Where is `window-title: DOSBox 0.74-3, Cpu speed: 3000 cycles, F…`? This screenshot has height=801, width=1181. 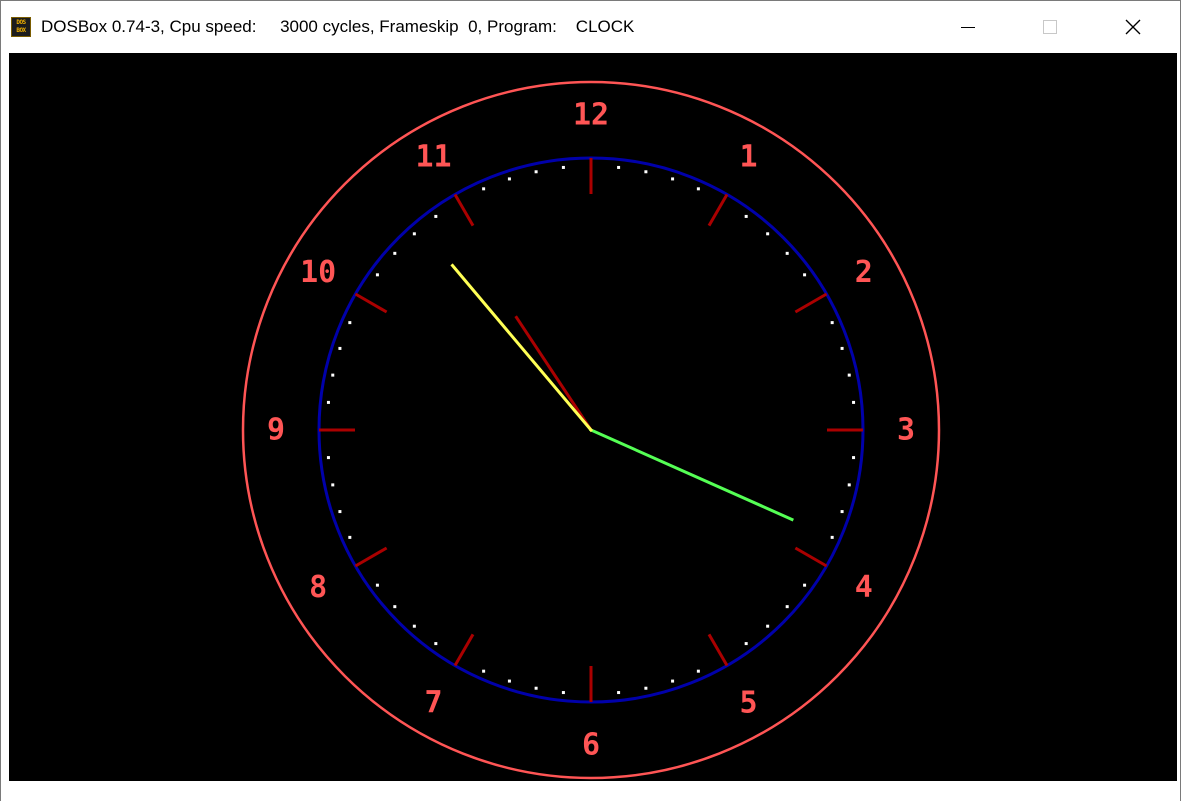 window-title: DOSBox 0.74-3, Cpu speed: 3000 cycles, F… is located at coordinates (338, 26).